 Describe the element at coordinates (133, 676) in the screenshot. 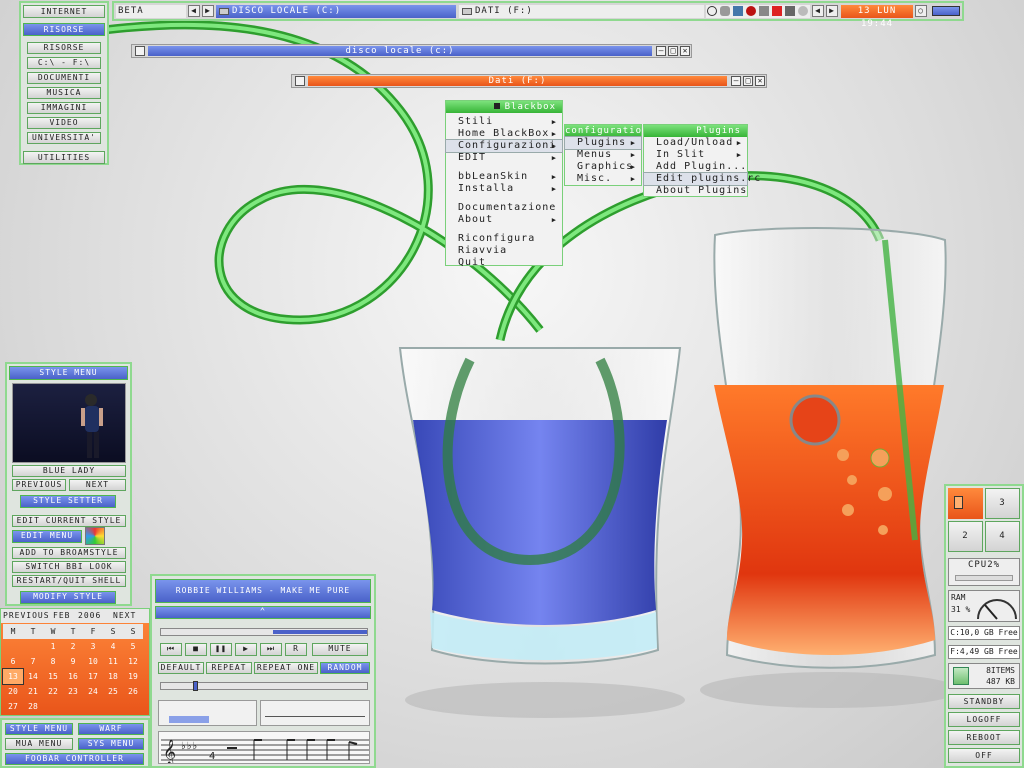

I see `calendar-day: 19` at that location.